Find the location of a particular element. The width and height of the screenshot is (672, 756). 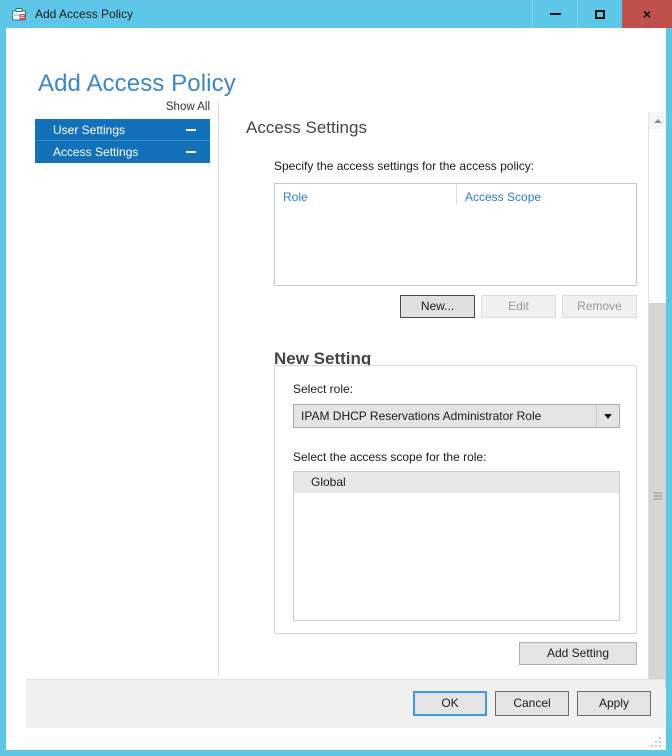

window-title: Add Access Policy is located at coordinates (84, 14).